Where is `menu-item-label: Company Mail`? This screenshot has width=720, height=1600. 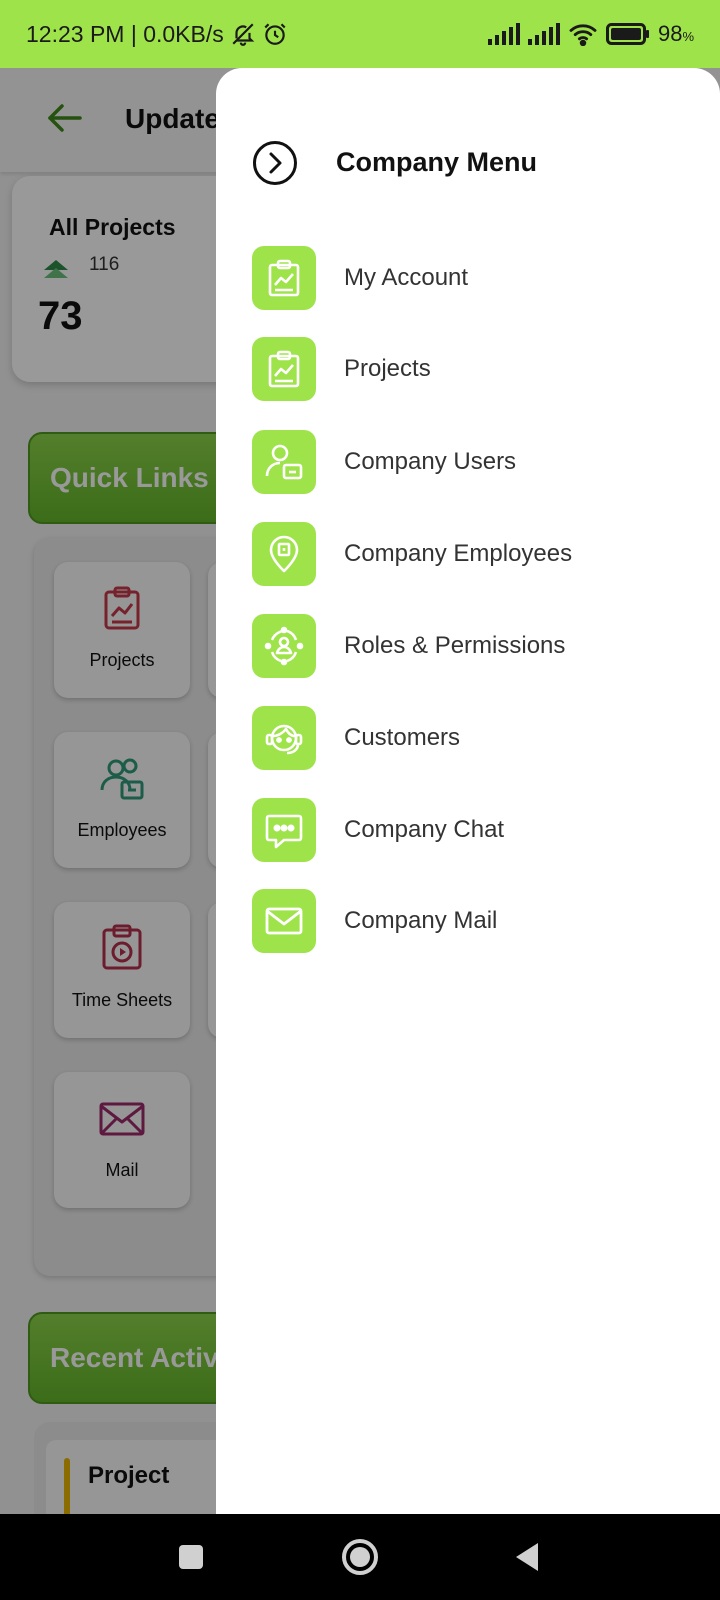
menu-item-label: Company Mail is located at coordinates (421, 920).